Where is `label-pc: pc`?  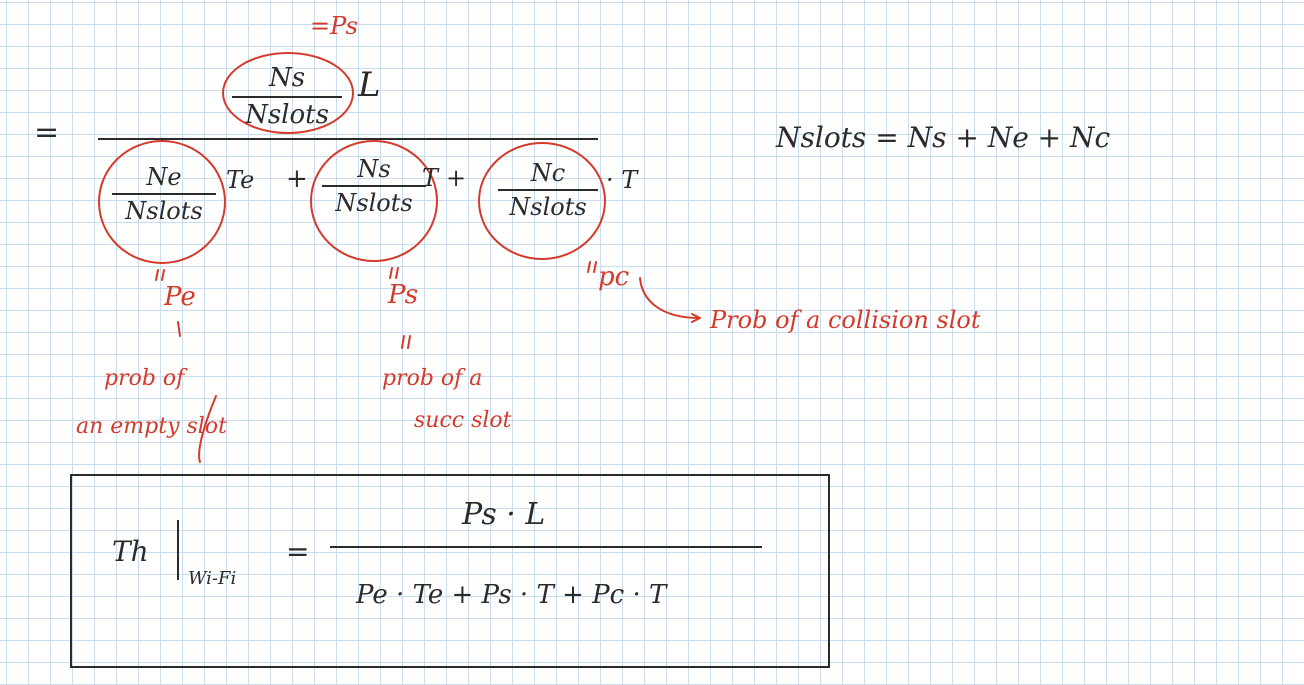
label-pc: pc is located at coordinates (614, 277).